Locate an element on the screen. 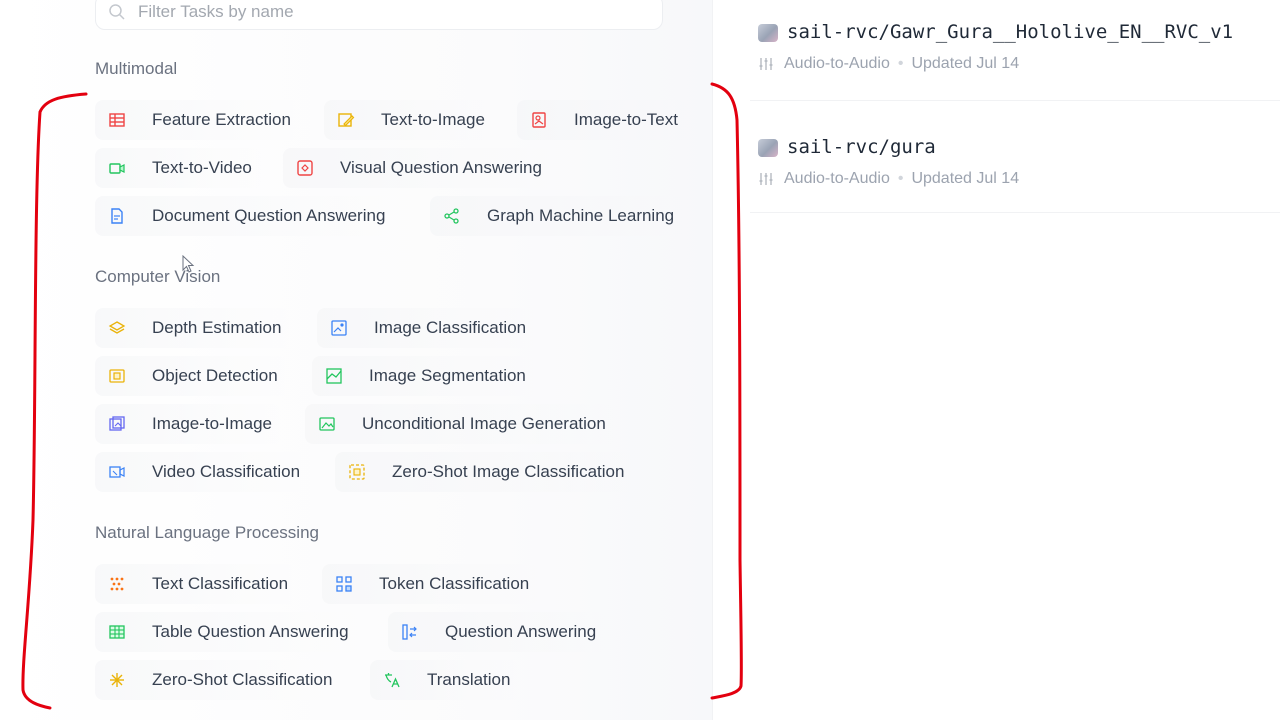  task-label: Translation is located at coordinates (469, 679).